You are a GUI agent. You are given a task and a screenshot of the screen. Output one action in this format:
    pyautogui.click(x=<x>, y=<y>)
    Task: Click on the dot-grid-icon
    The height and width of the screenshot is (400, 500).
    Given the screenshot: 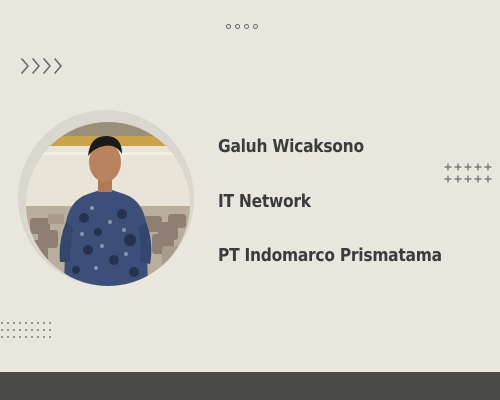 What is the action you would take?
    pyautogui.click(x=26, y=330)
    